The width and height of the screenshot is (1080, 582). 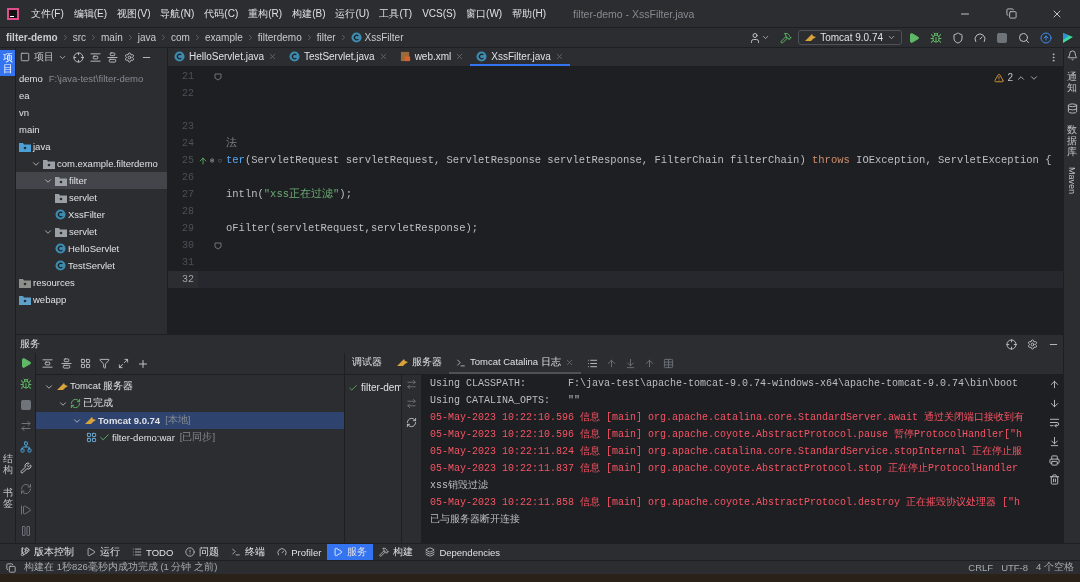 What do you see at coordinates (180, 37) in the screenshot?
I see `breadcrumb-item: com` at bounding box center [180, 37].